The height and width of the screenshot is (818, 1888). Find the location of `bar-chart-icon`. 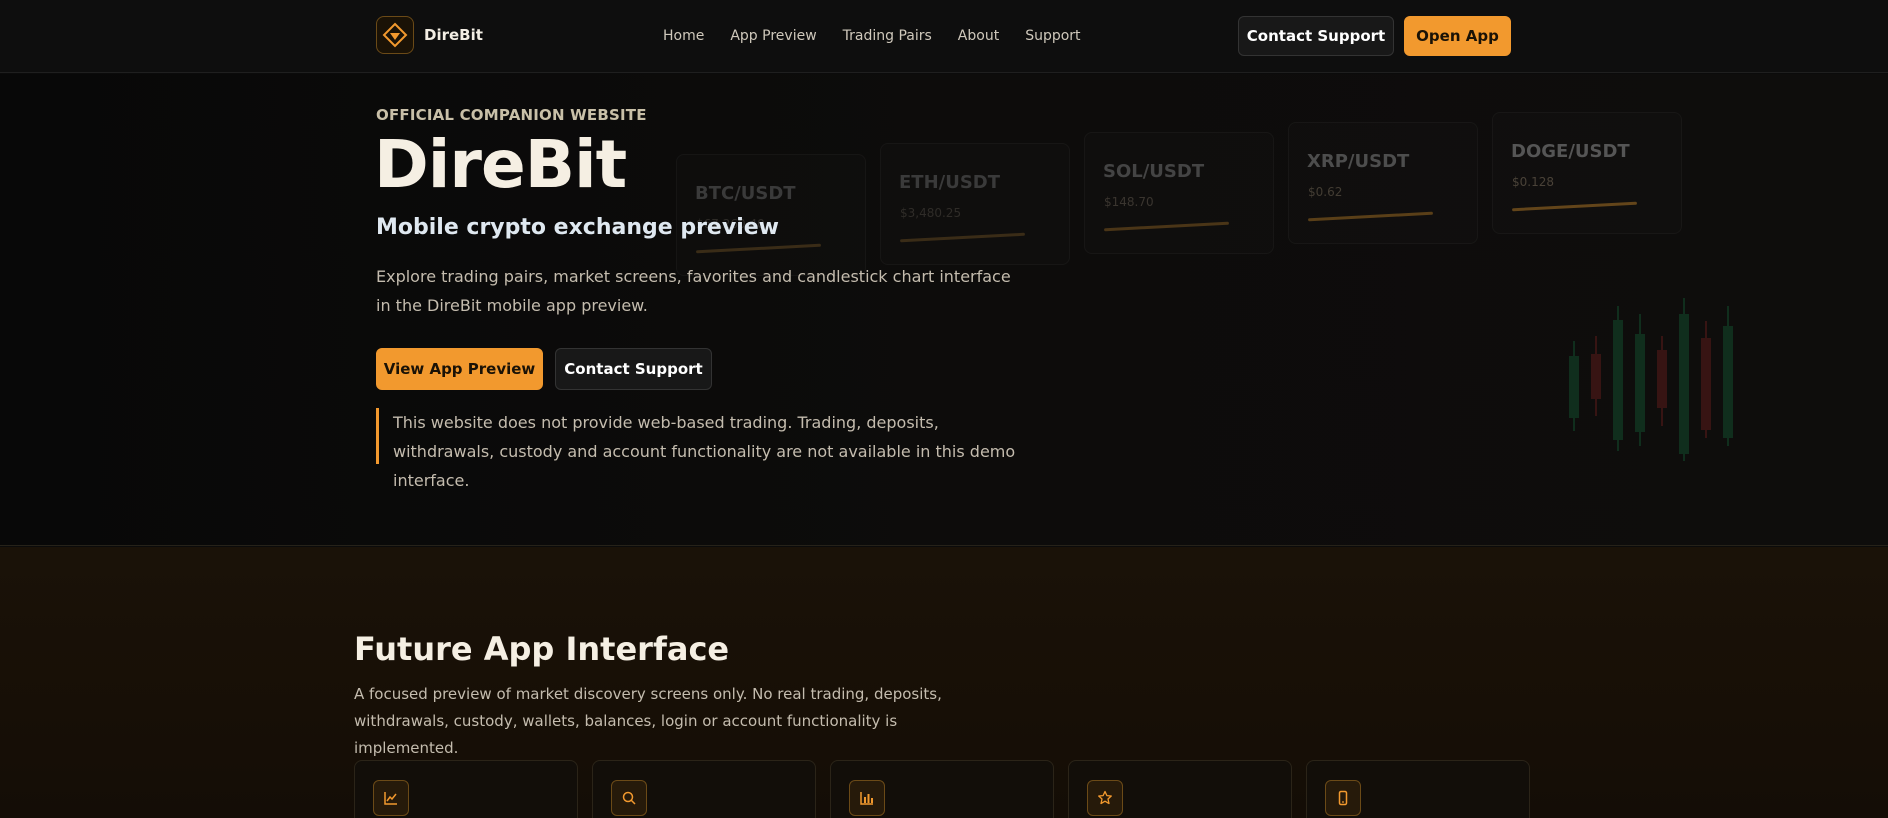

bar-chart-icon is located at coordinates (867, 798).